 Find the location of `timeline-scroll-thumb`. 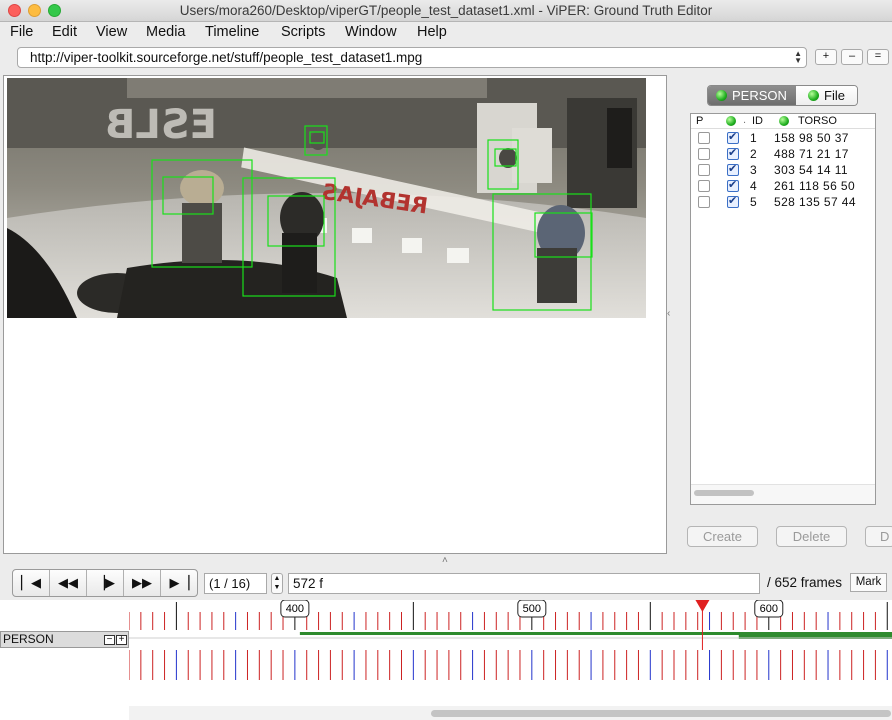

timeline-scroll-thumb is located at coordinates (661, 713).